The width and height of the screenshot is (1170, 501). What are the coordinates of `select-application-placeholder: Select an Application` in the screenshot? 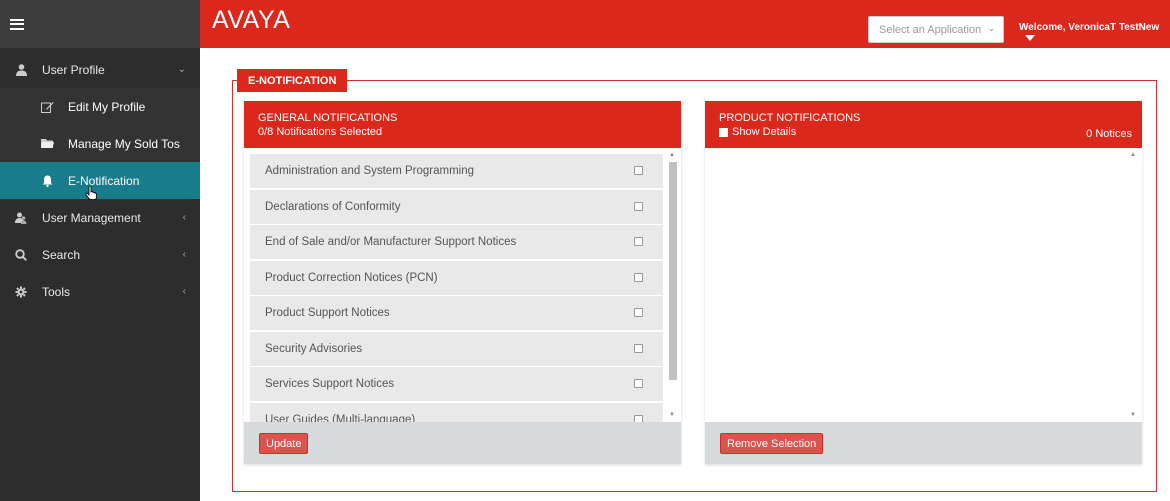 It's located at (930, 29).